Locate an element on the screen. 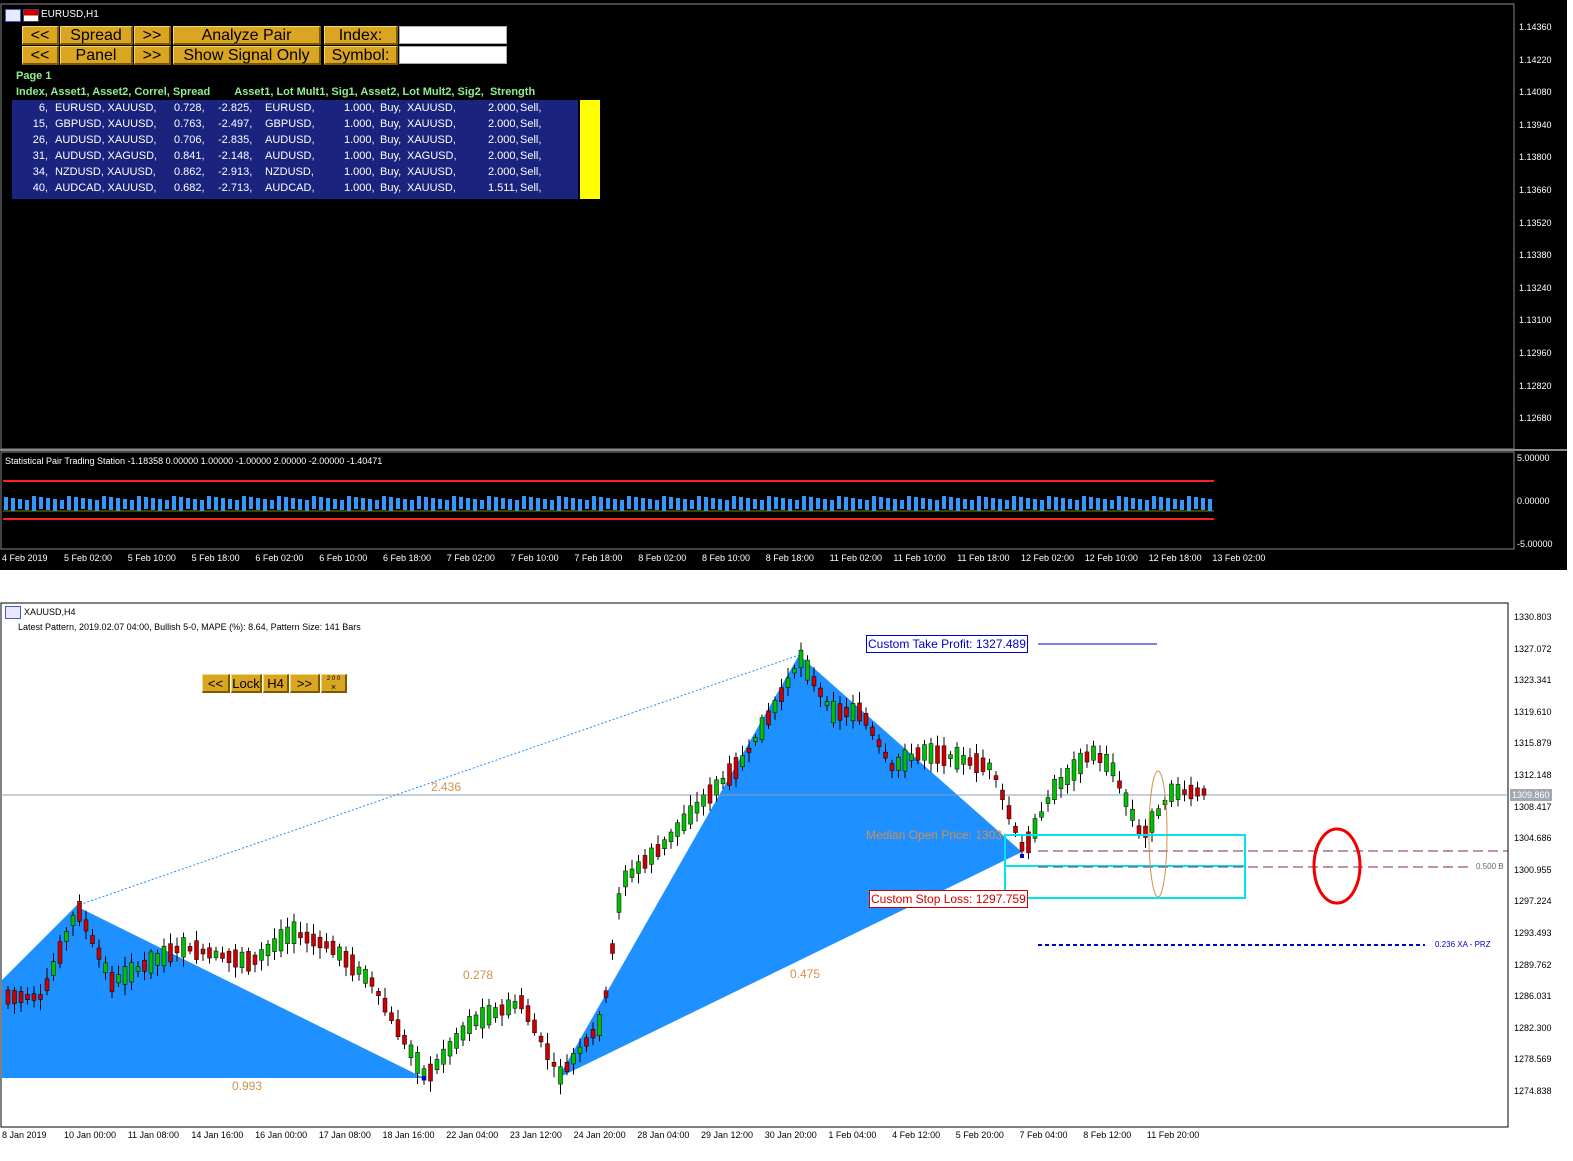  axis-label: 1.13940 is located at coordinates (1535, 124).